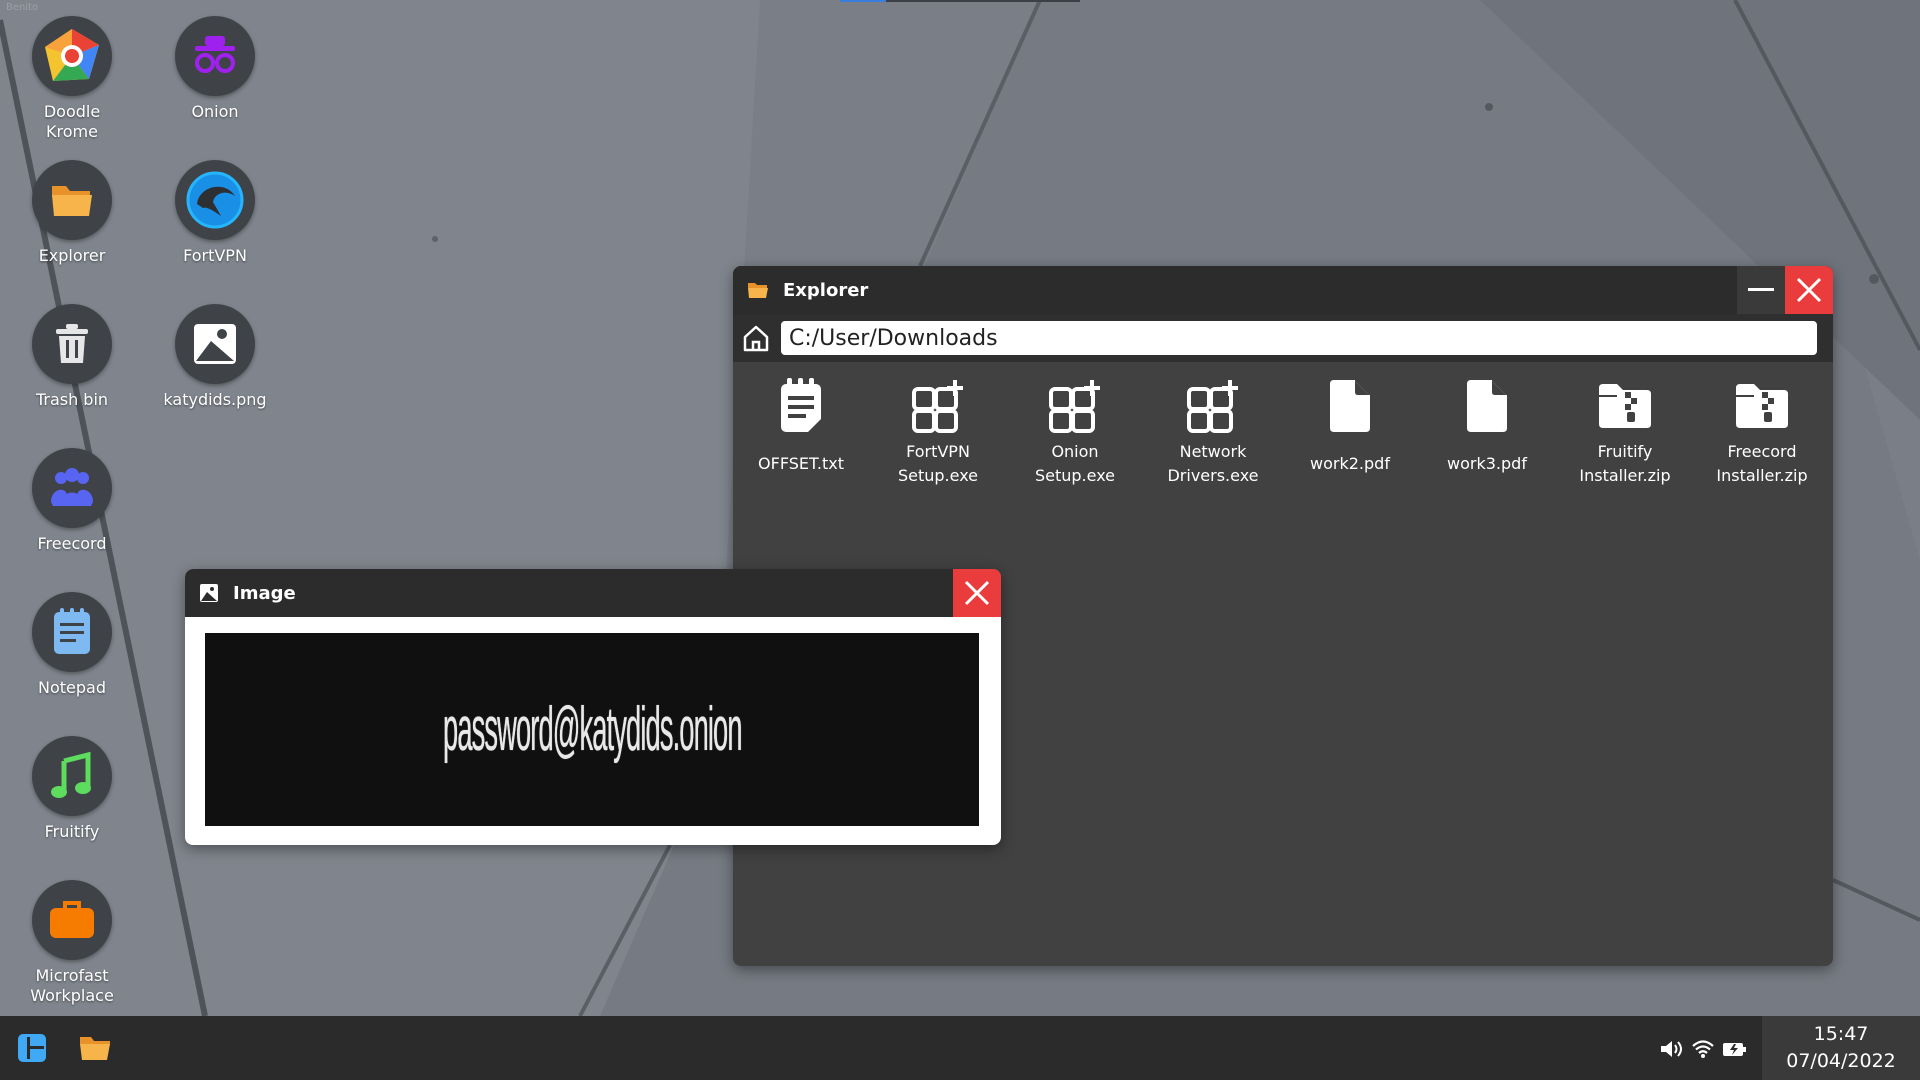  Describe the element at coordinates (801, 464) in the screenshot. I see `file-label: OFFSET.txt` at that location.